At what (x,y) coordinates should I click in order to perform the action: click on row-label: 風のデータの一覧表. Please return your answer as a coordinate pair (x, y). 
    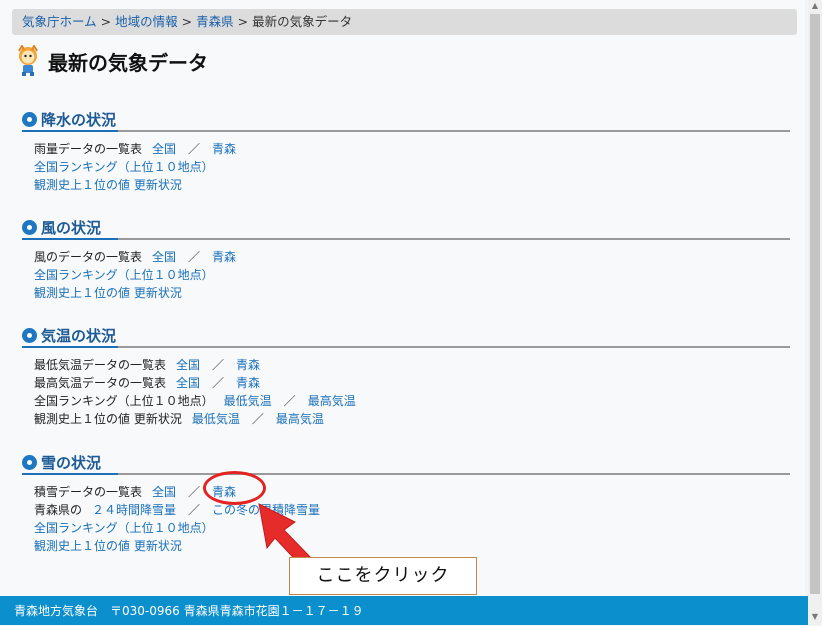
    Looking at the image, I should click on (88, 257).